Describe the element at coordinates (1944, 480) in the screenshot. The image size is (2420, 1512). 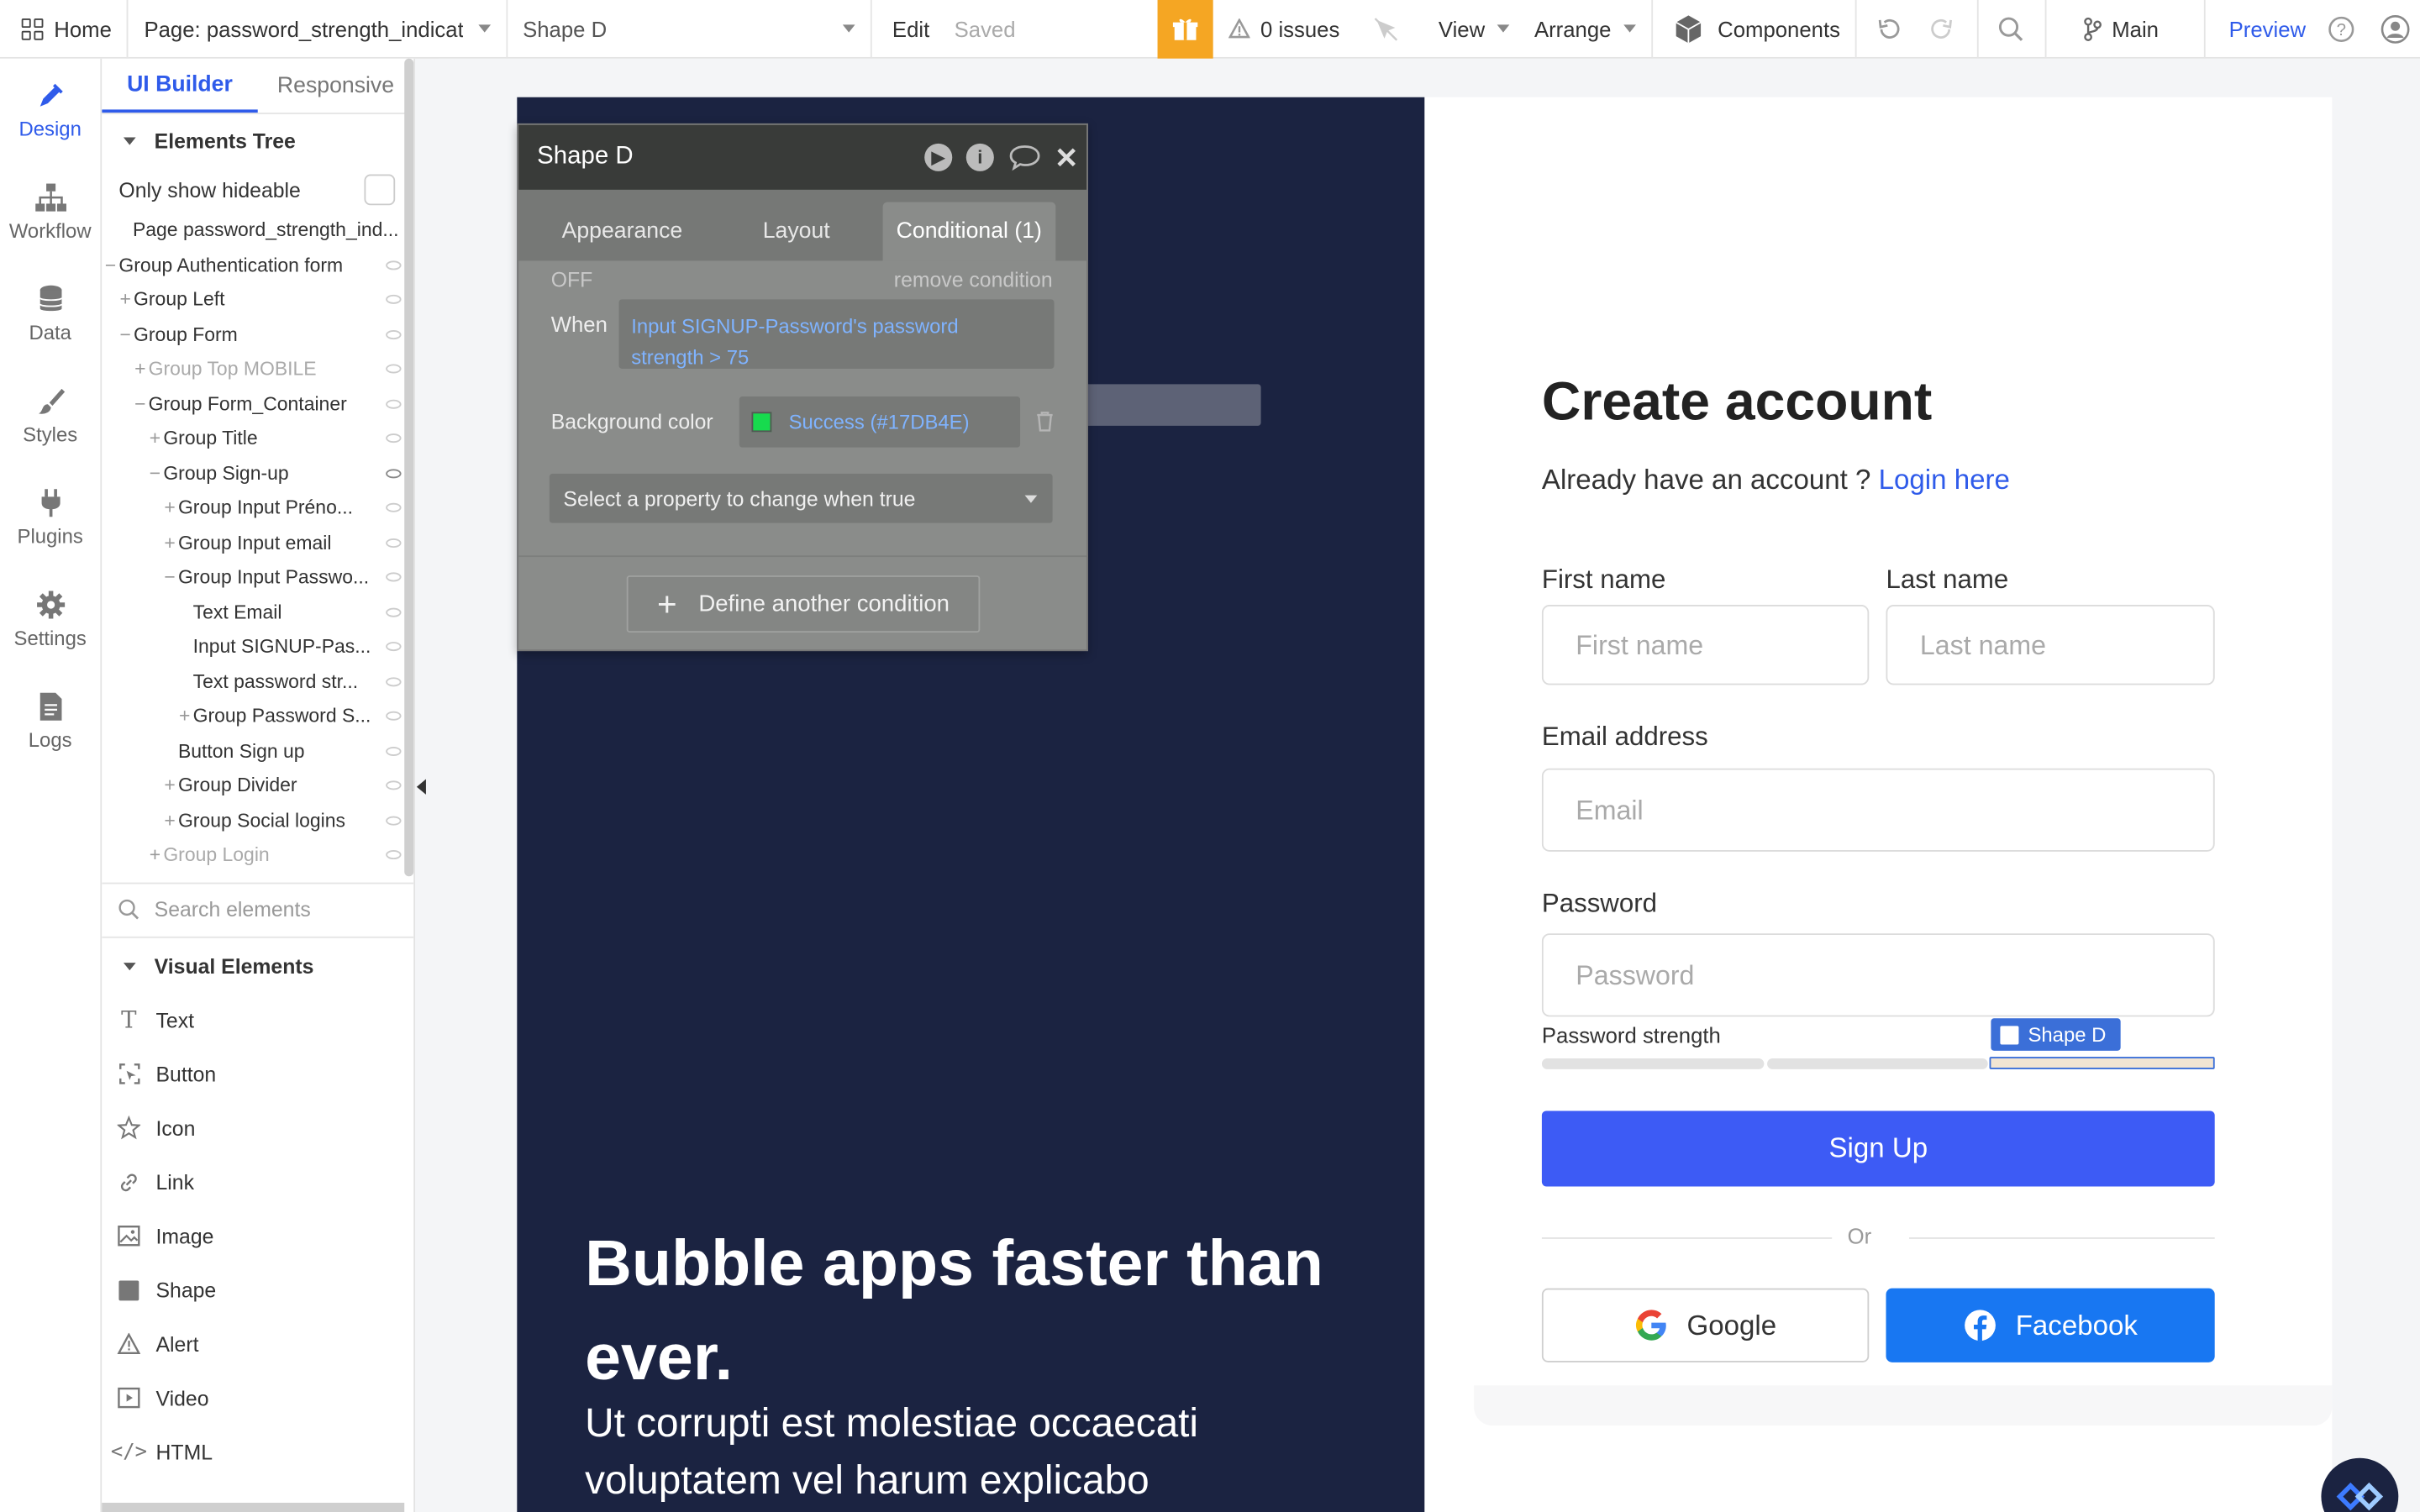
I see `login-link: Login here` at that location.